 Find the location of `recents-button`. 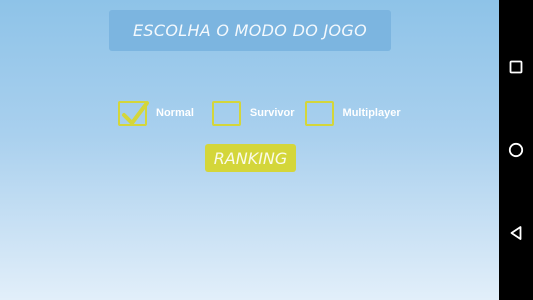

recents-button is located at coordinates (516, 67).